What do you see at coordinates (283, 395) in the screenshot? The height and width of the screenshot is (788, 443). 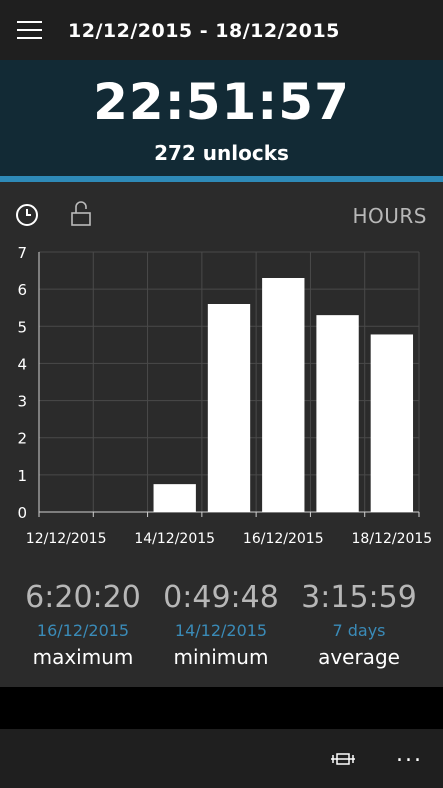 I see `bar-16/12/2015` at bounding box center [283, 395].